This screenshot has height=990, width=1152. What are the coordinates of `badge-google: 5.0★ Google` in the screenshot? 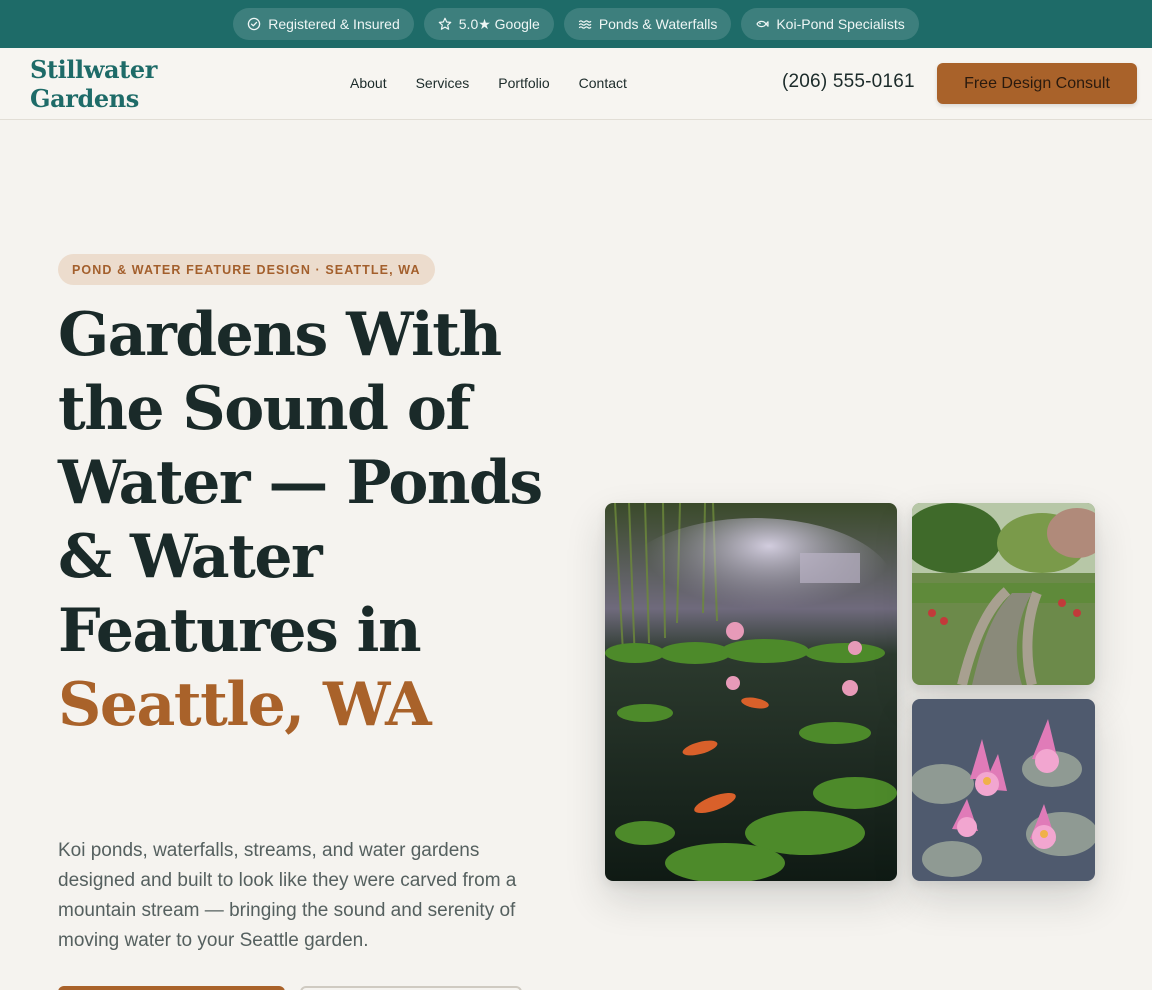 It's located at (488, 24).